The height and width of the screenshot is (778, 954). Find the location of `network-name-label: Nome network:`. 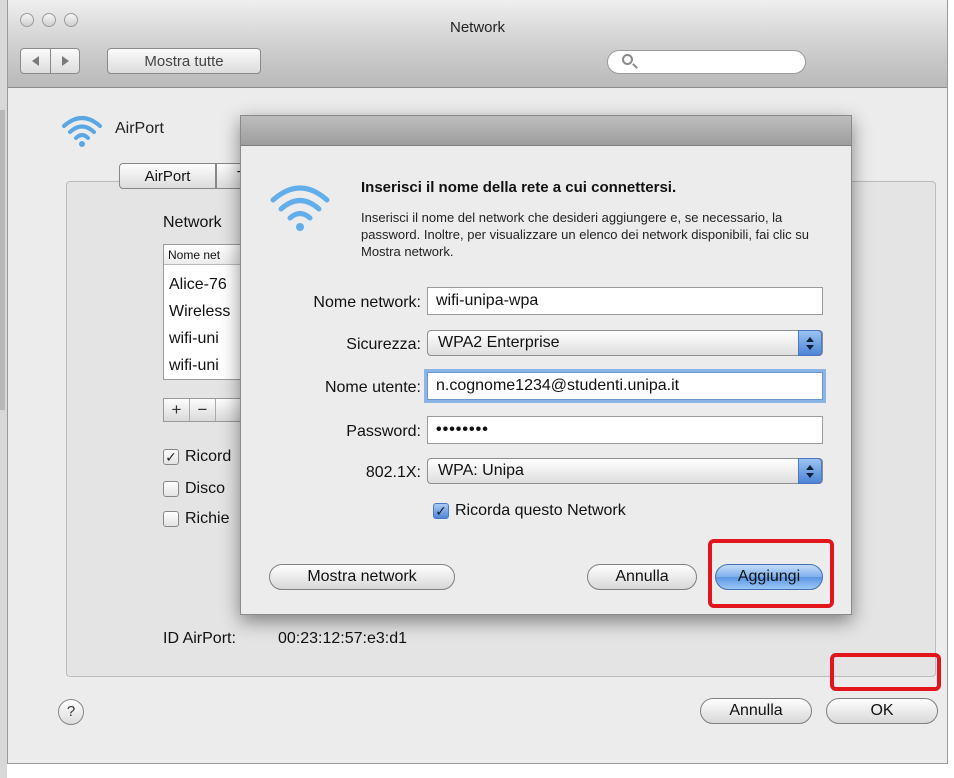

network-name-label: Nome network: is located at coordinates (367, 302).